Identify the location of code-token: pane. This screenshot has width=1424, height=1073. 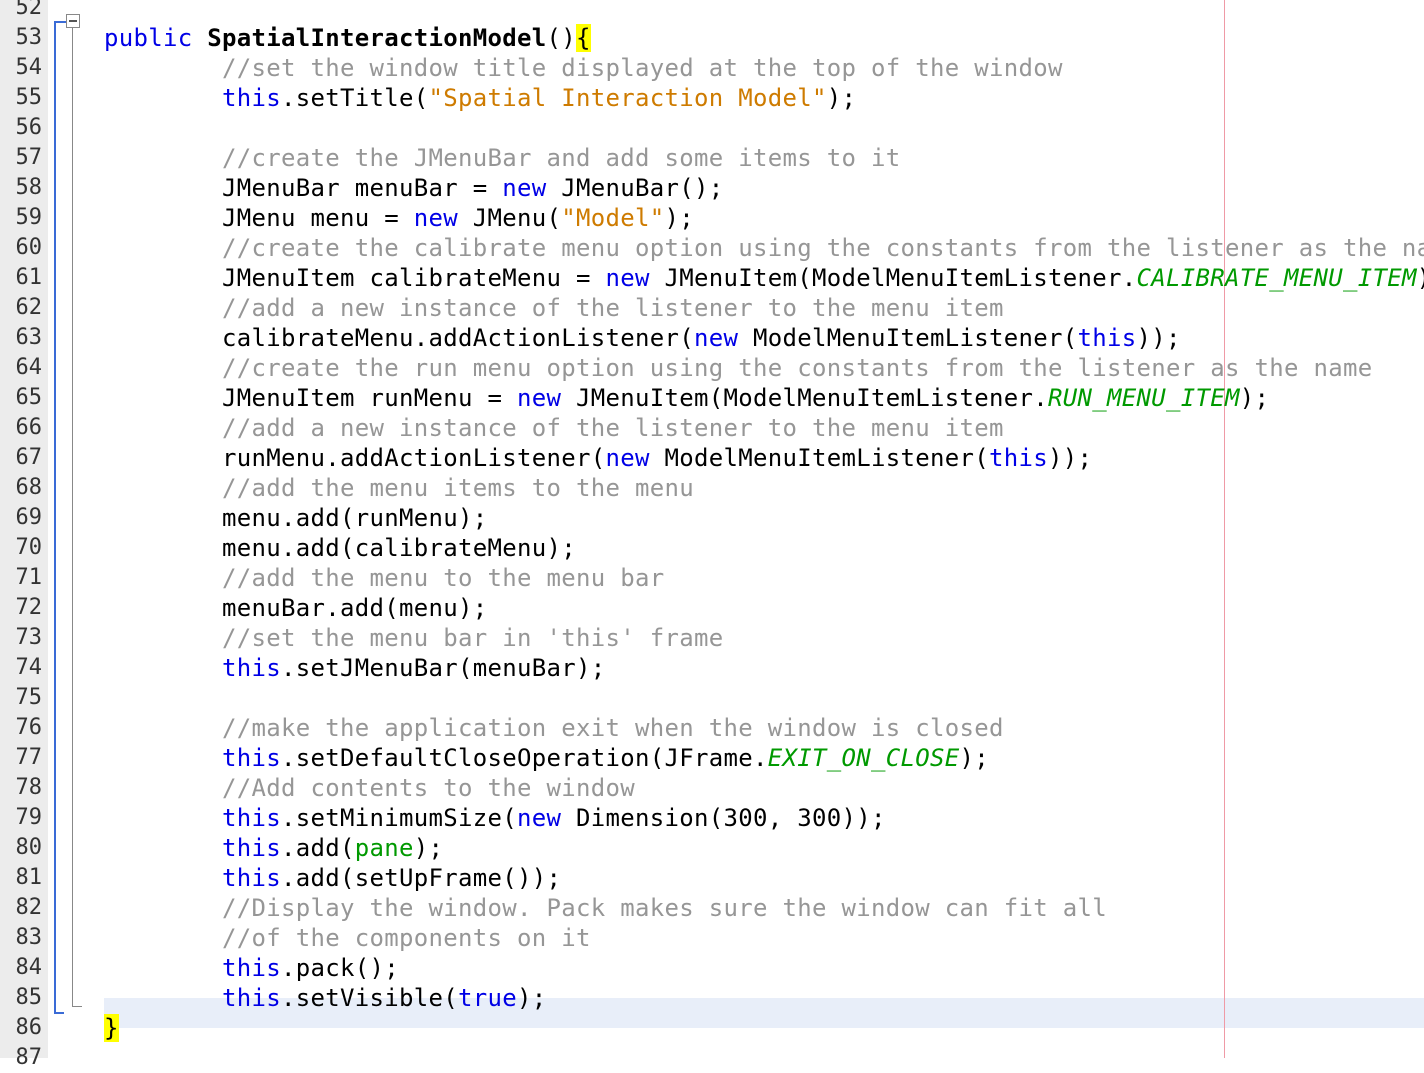
(384, 848).